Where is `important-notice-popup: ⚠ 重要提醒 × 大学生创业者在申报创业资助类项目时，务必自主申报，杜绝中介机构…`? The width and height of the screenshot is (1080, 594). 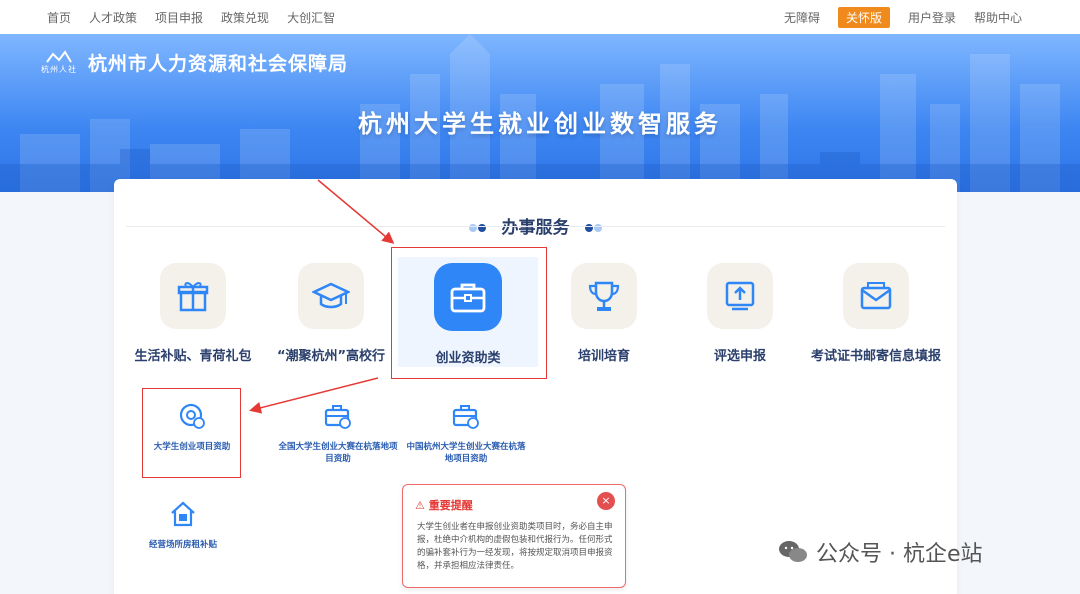
important-notice-popup: ⚠ 重要提醒 × 大学生创业者在申报创业资助类项目时，务必自主申报，杜绝中介机构… is located at coordinates (514, 536).